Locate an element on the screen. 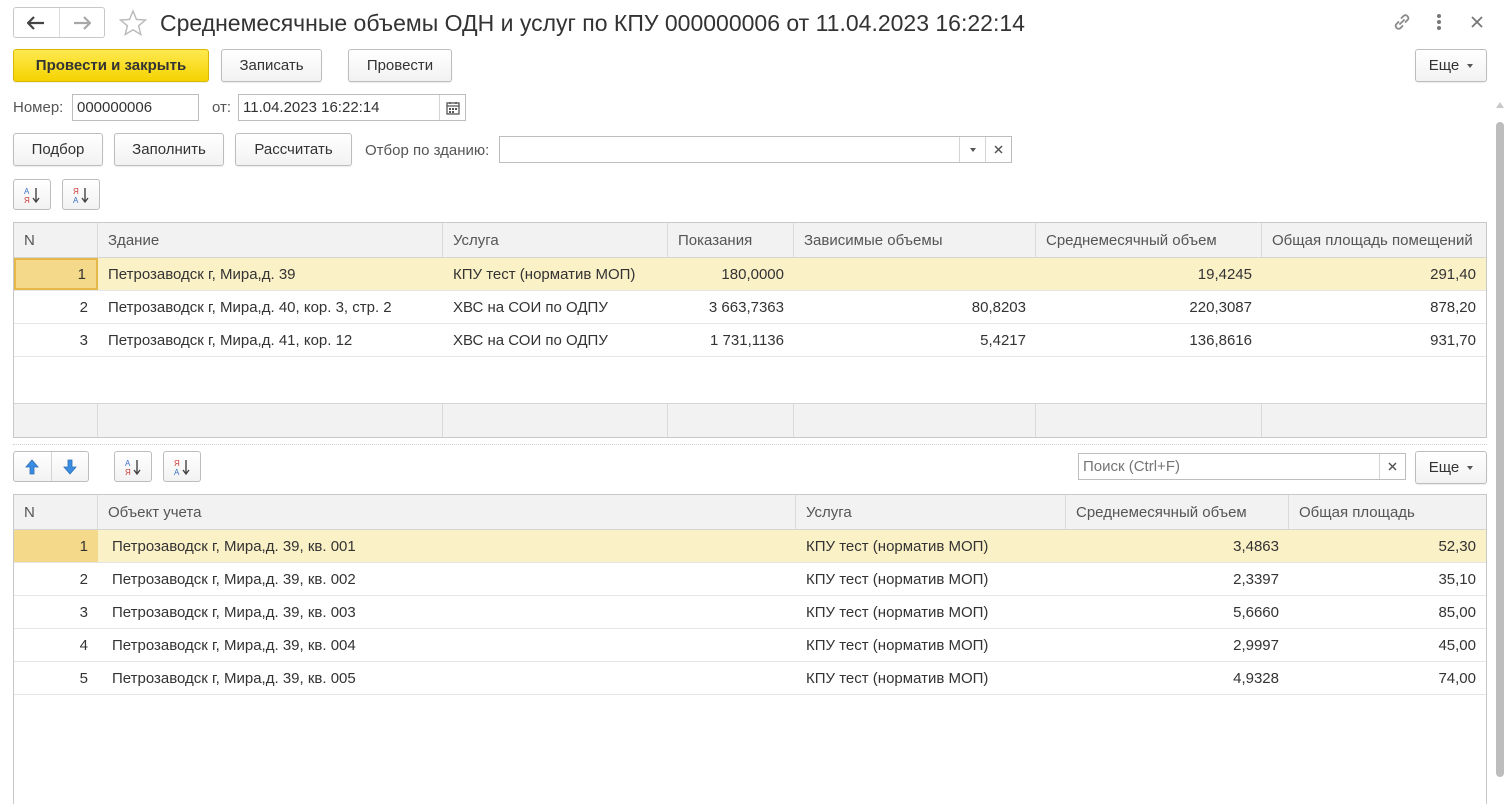 The image size is (1508, 804). date-label: от: is located at coordinates (222, 107).